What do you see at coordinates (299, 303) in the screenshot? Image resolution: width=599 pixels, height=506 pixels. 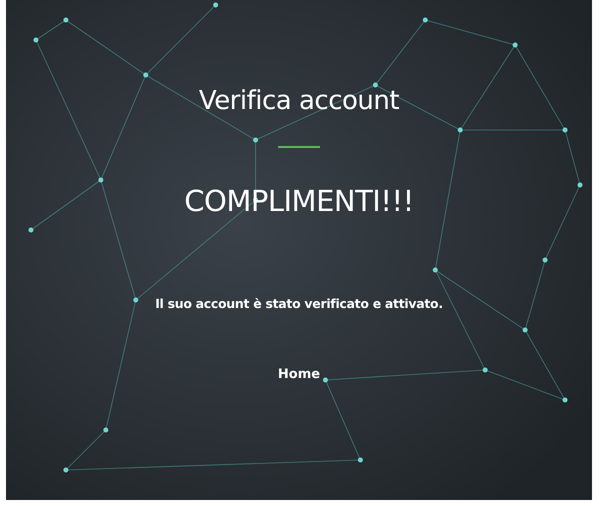 I see `verification-message: Il suo account è stato verificato e attivato.` at bounding box center [299, 303].